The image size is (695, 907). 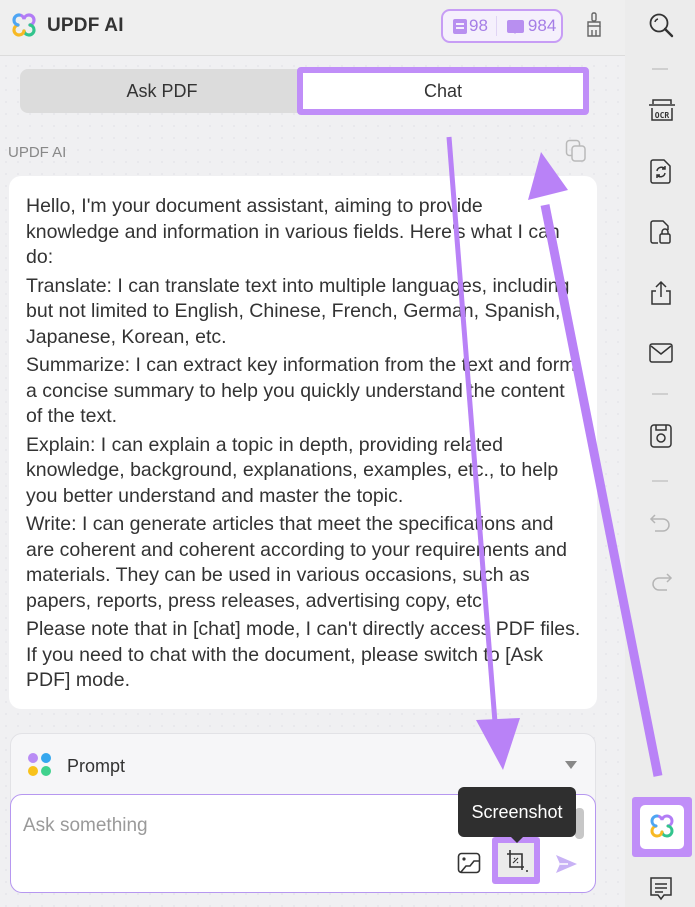 What do you see at coordinates (571, 765) in the screenshot?
I see `chevron-down-icon` at bounding box center [571, 765].